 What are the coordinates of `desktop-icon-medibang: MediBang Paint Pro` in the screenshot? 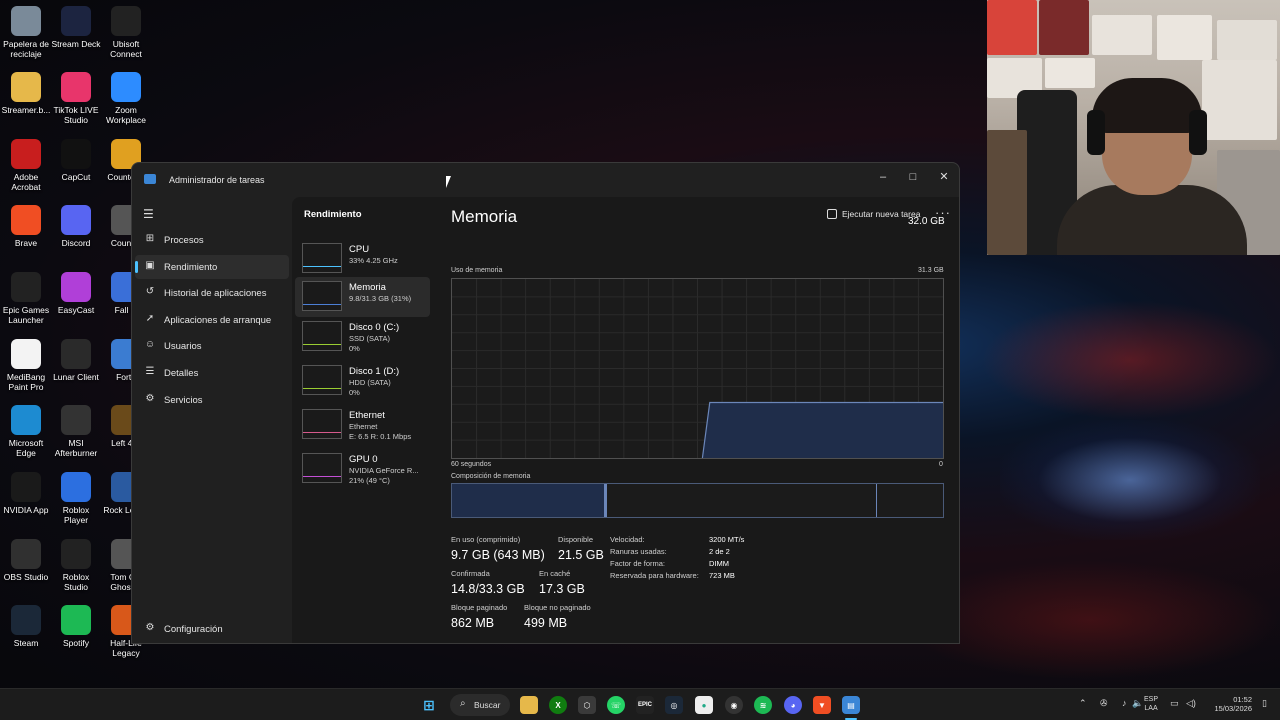 It's located at (26, 365).